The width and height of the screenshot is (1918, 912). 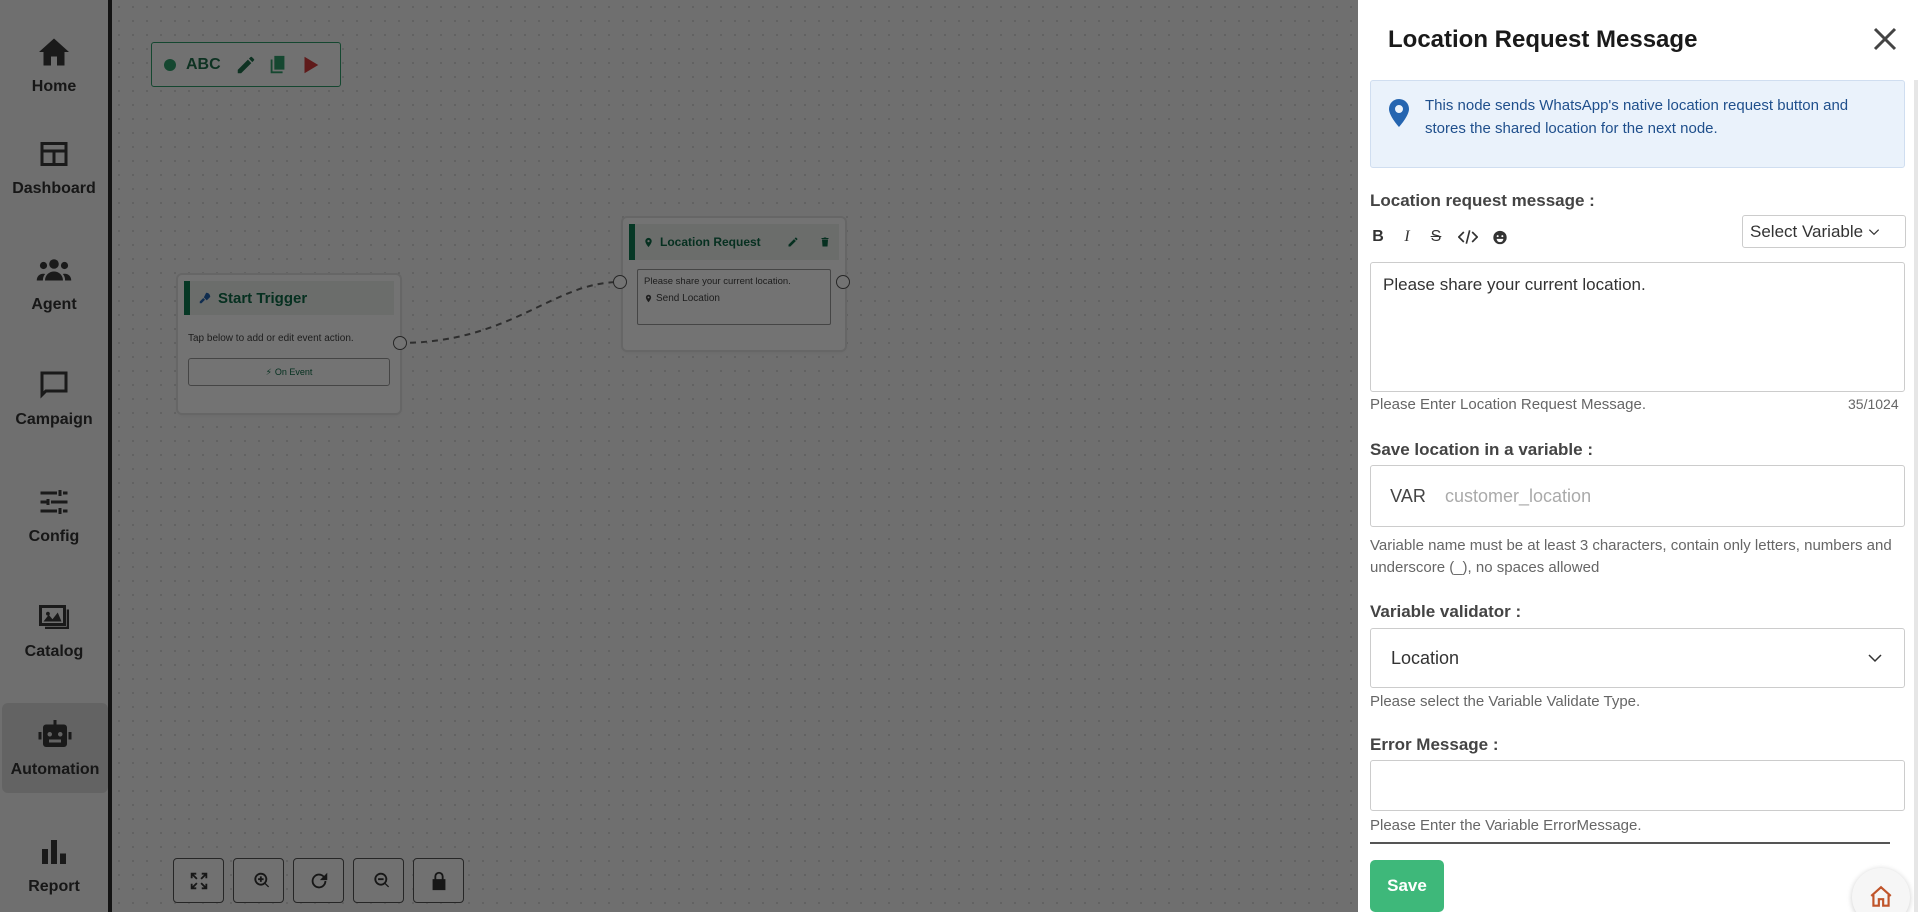 I want to click on variable-name-input, so click(x=1665, y=496).